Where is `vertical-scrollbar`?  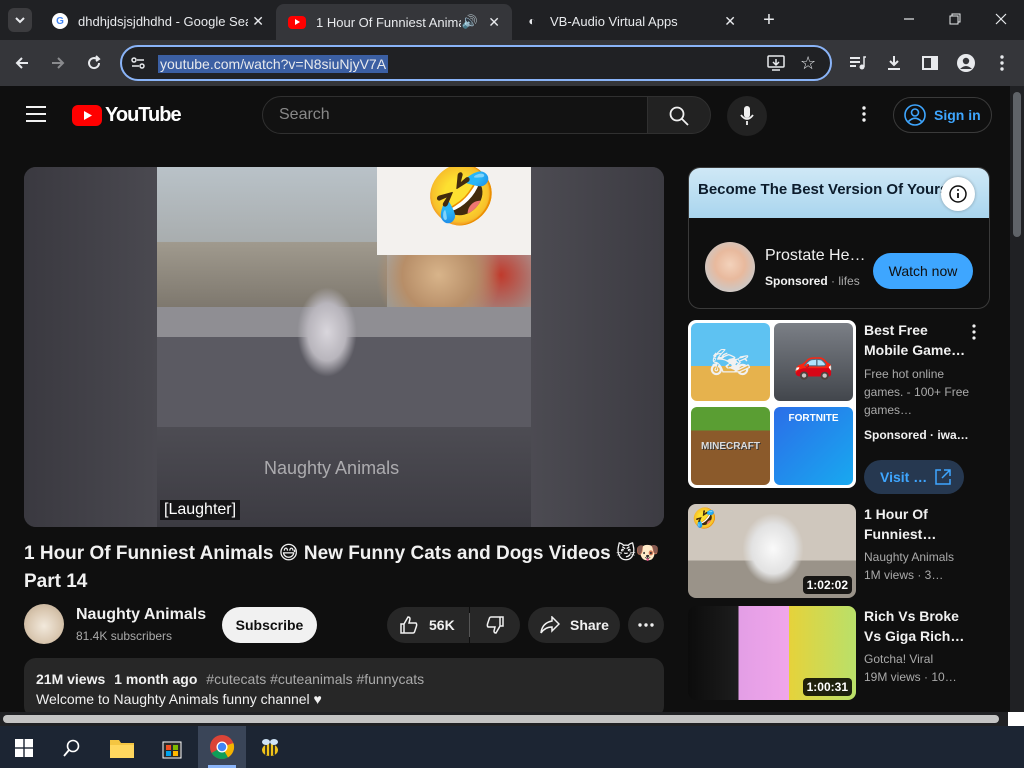
vertical-scrollbar is located at coordinates (1017, 406).